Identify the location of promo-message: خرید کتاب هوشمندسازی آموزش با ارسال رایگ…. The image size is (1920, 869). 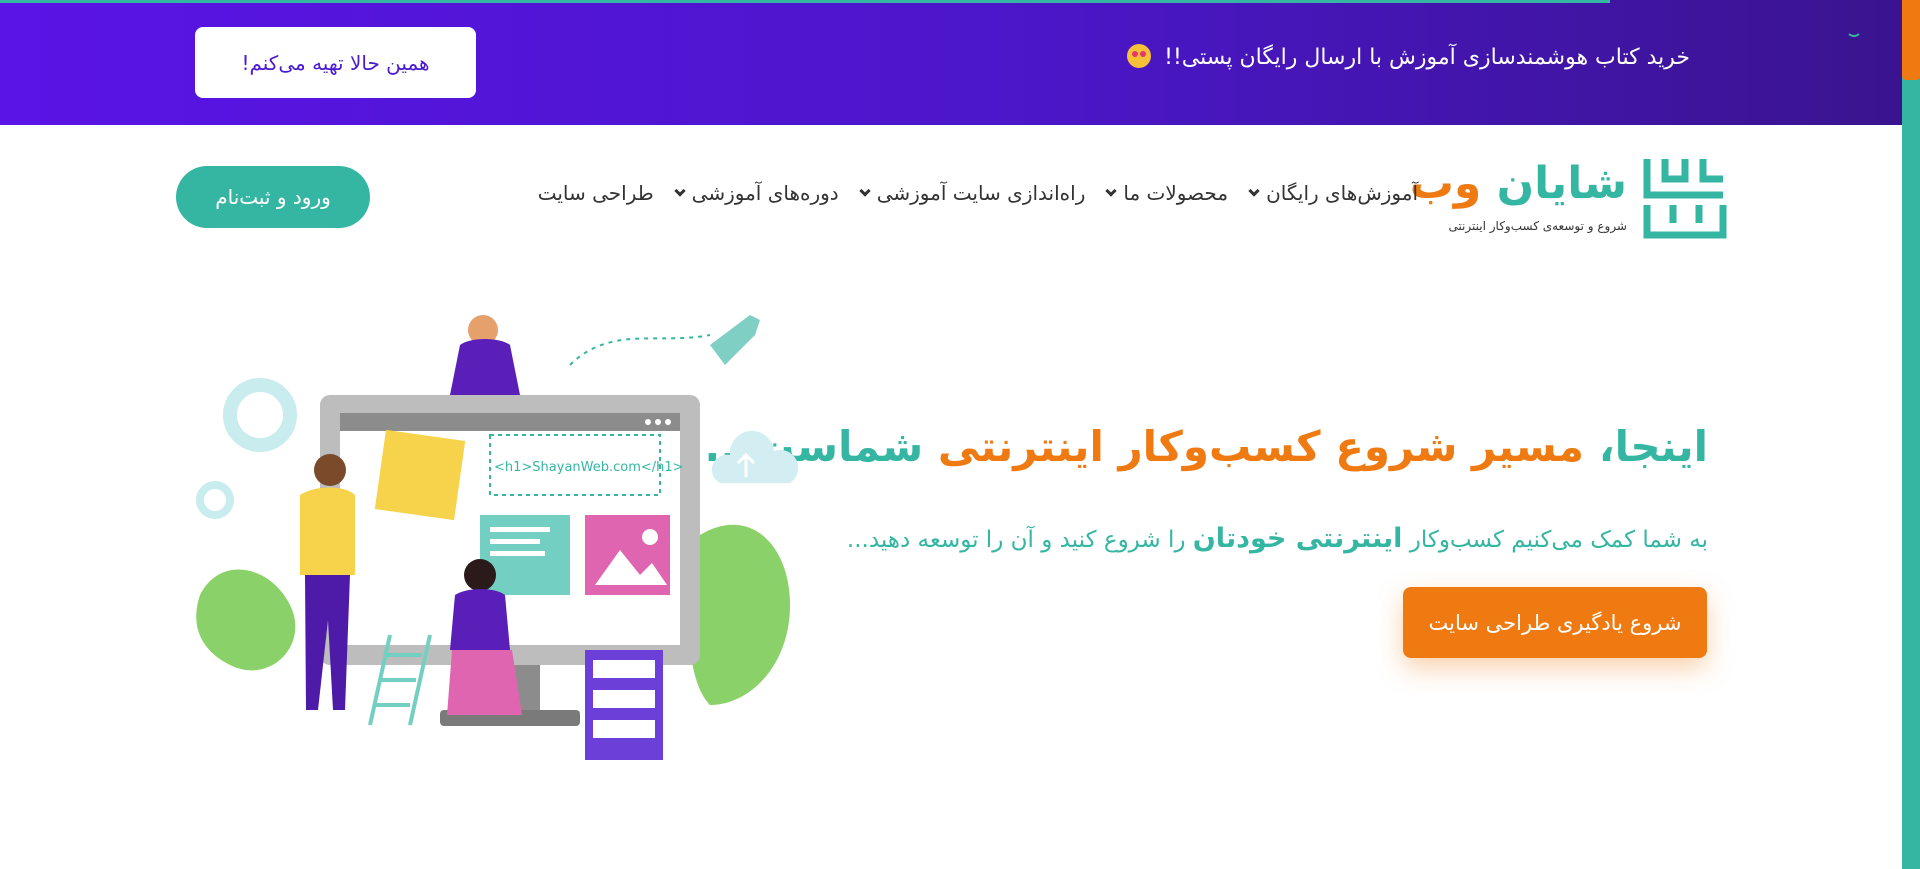
(1427, 57).